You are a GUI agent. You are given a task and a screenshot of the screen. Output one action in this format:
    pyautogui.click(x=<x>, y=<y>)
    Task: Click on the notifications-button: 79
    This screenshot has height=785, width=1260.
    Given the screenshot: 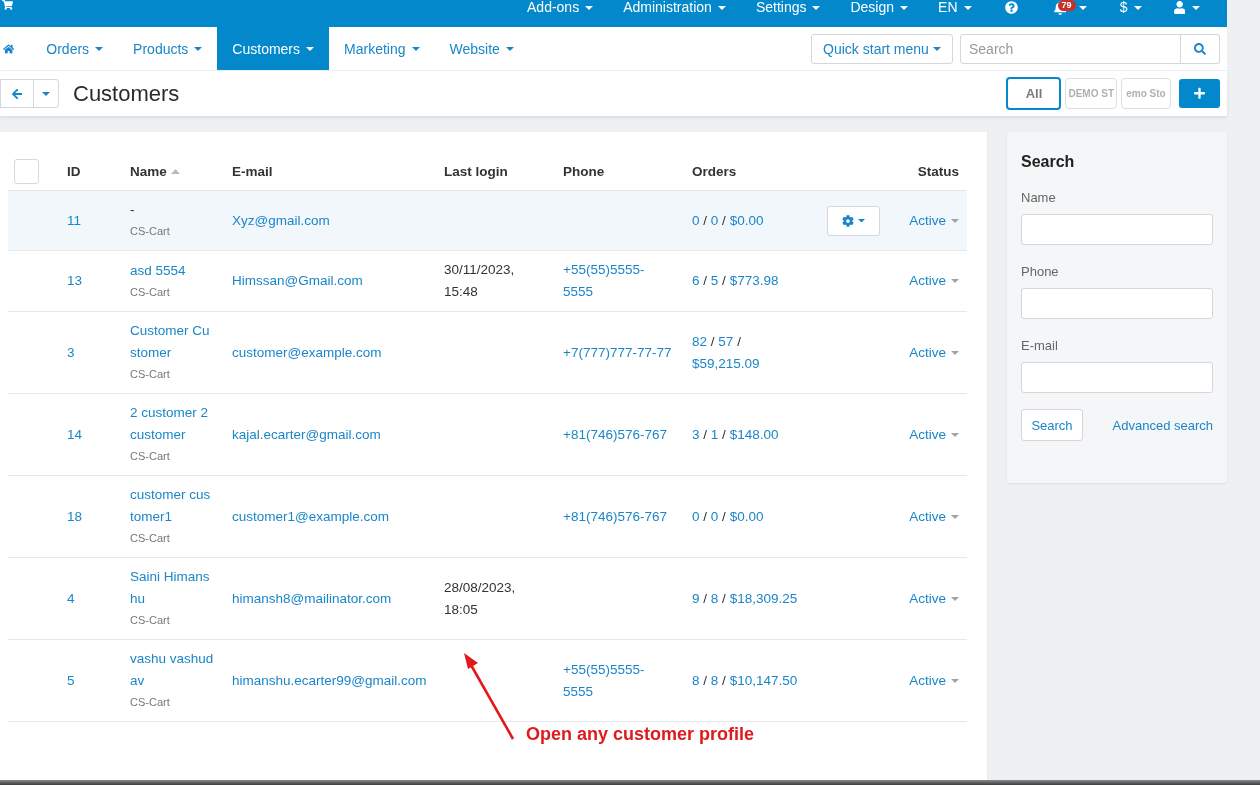 What is the action you would take?
    pyautogui.click(x=1070, y=7)
    